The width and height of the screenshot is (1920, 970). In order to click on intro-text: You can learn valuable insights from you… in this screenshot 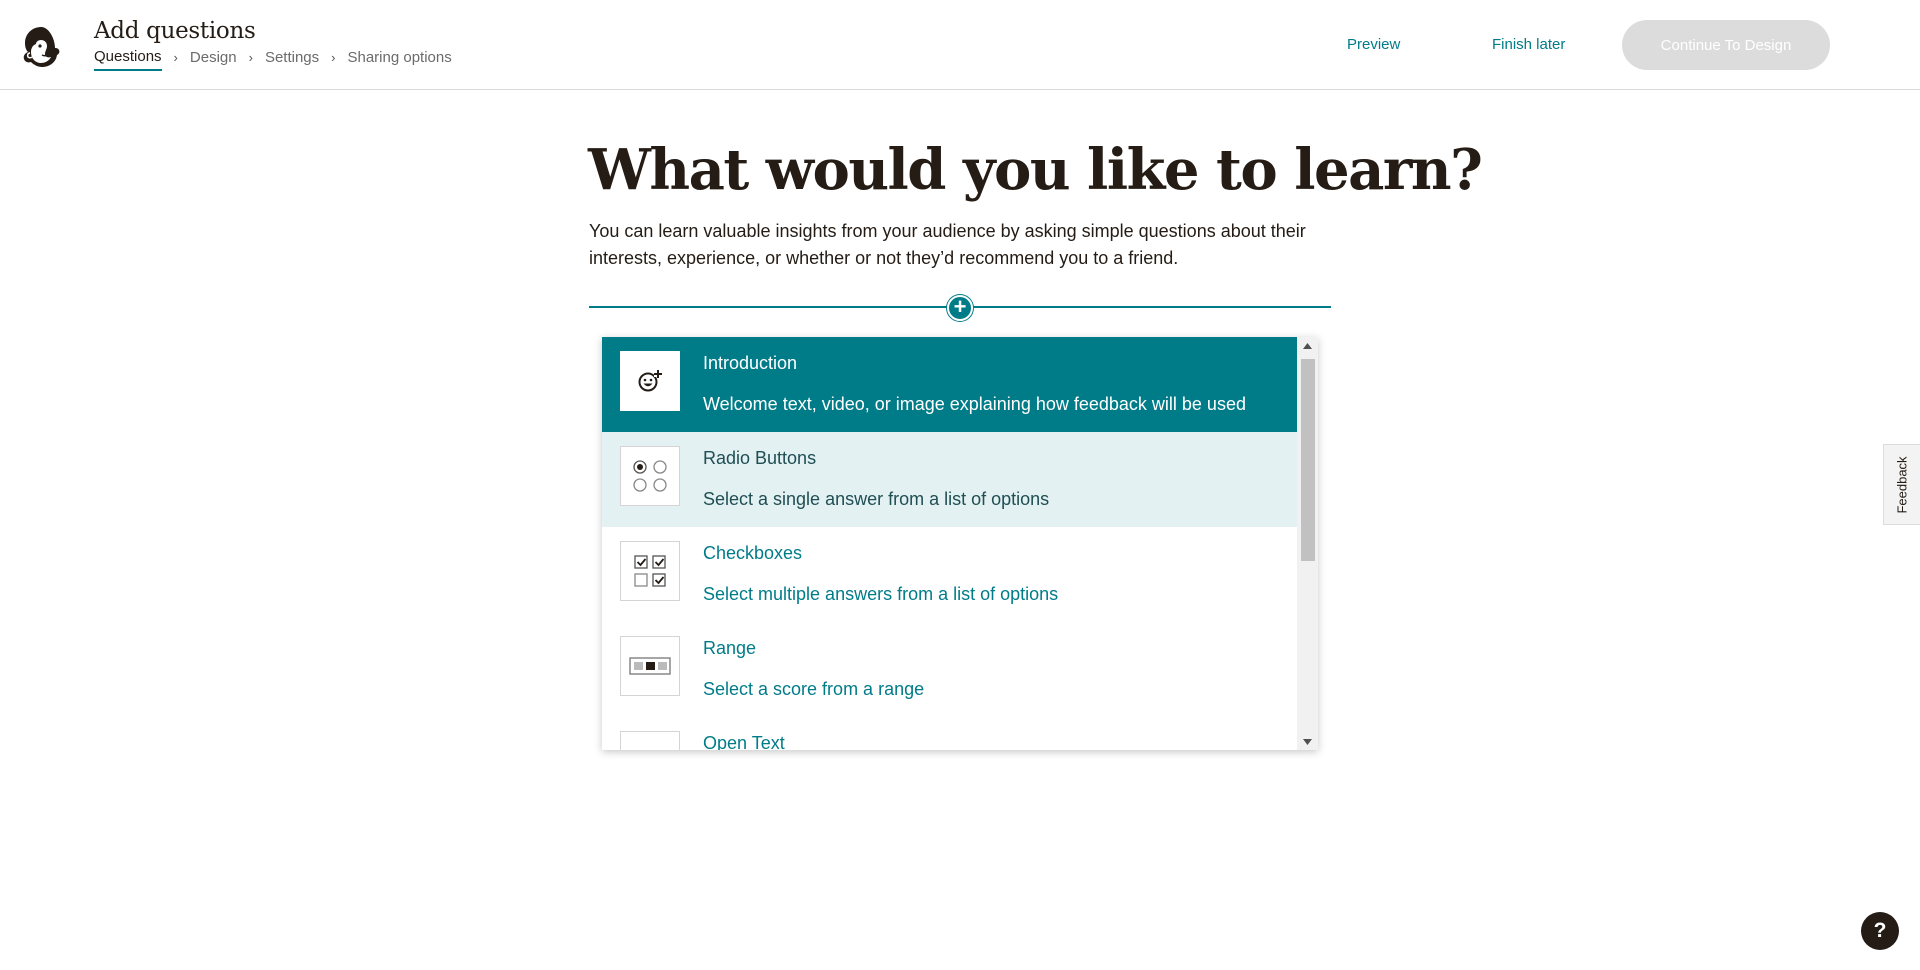, I will do `click(947, 244)`.